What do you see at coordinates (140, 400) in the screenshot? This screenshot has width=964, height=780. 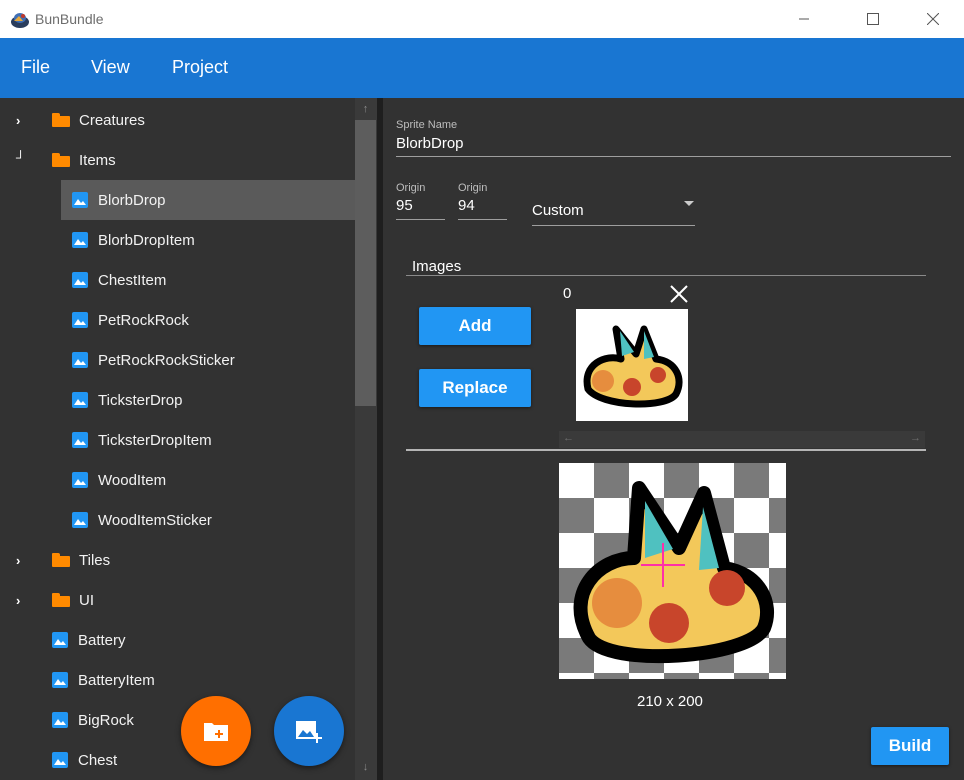 I see `tree-item-label: TicksterDrop` at bounding box center [140, 400].